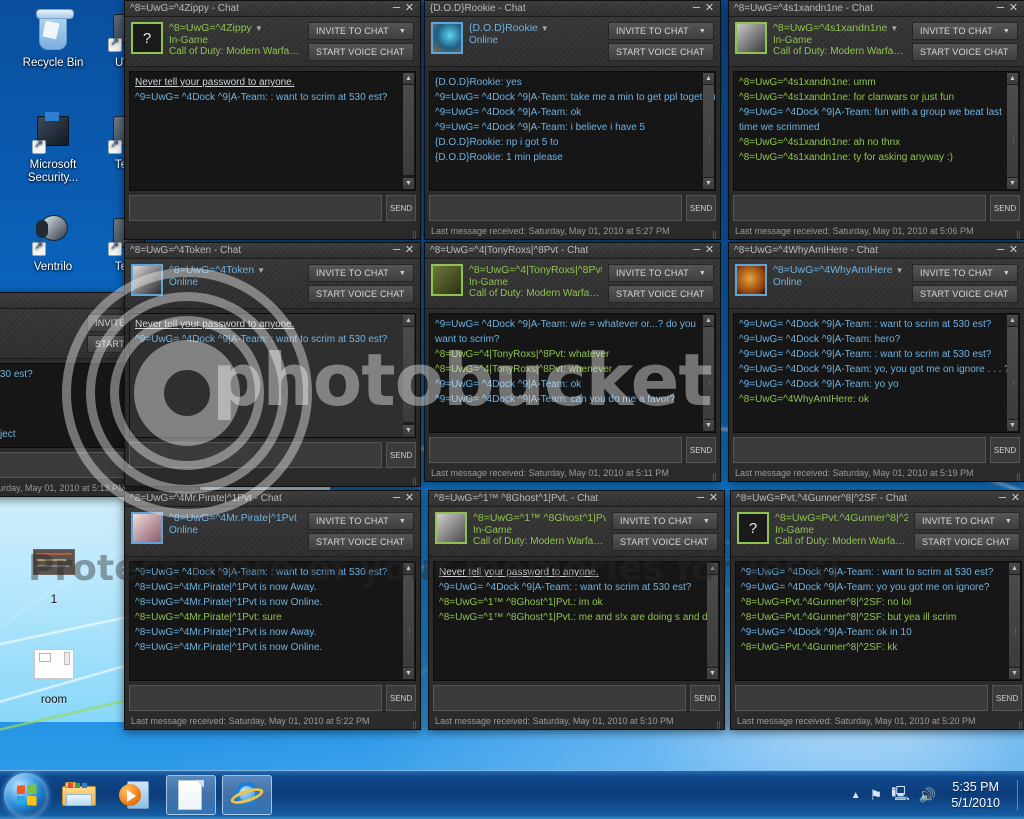 This screenshot has height=819, width=1024. Describe the element at coordinates (841, 519) in the screenshot. I see `persona-name: ^8=UwG=Pvt.^4Gunner^8|^2SF▼` at that location.